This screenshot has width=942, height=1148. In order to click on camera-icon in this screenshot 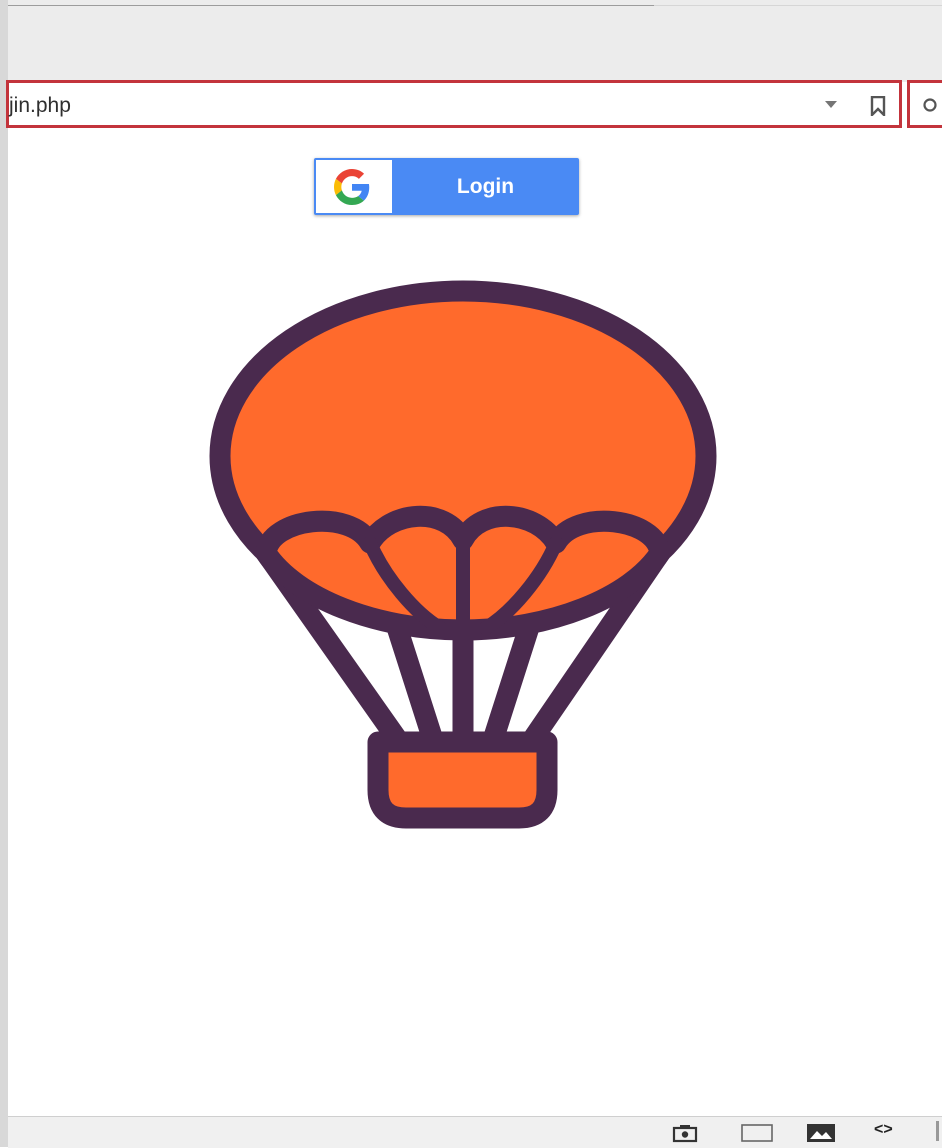, I will do `click(685, 1133)`.